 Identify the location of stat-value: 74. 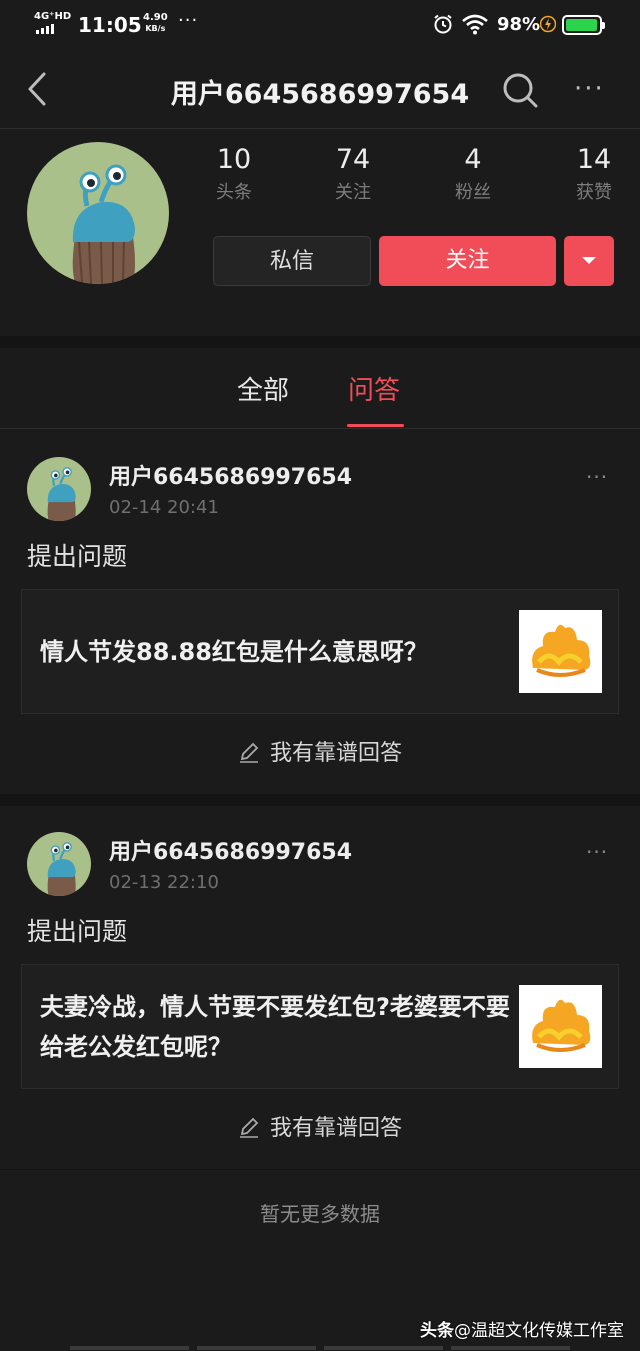
(353, 159).